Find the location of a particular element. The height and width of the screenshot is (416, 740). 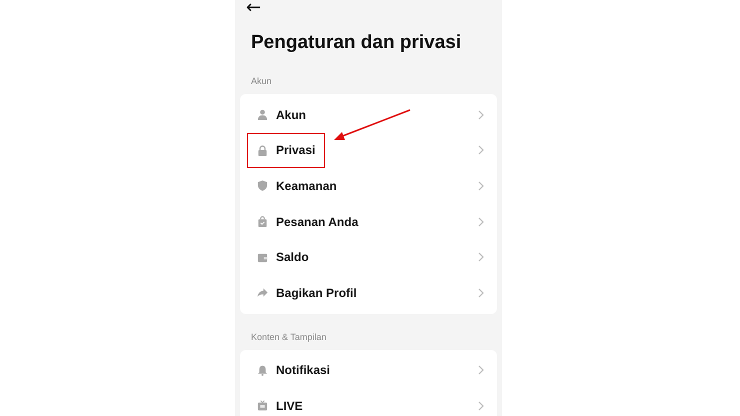

bell-icon is located at coordinates (262, 370).